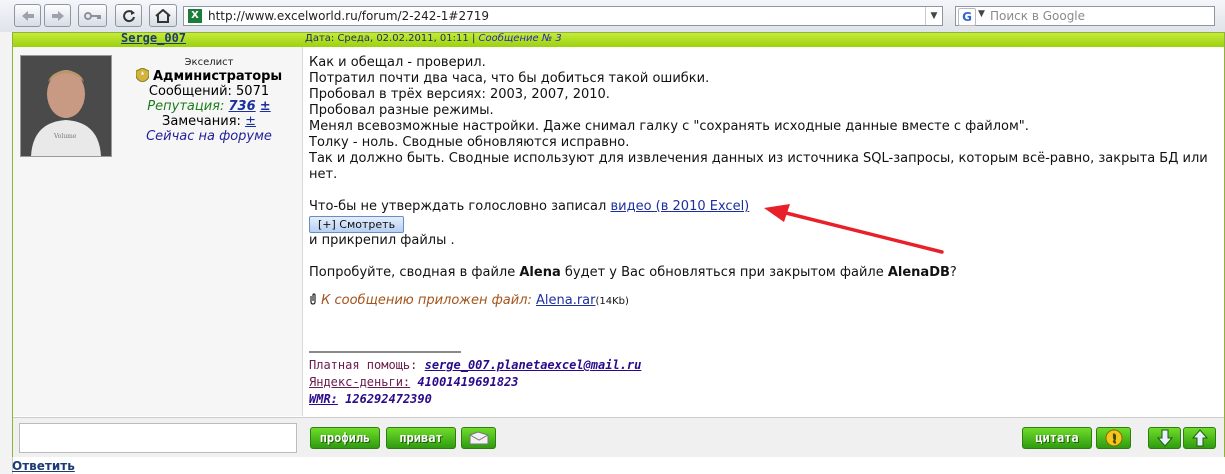  Describe the element at coordinates (209, 106) in the screenshot. I see `reputation: Репутация: 736 ±` at that location.